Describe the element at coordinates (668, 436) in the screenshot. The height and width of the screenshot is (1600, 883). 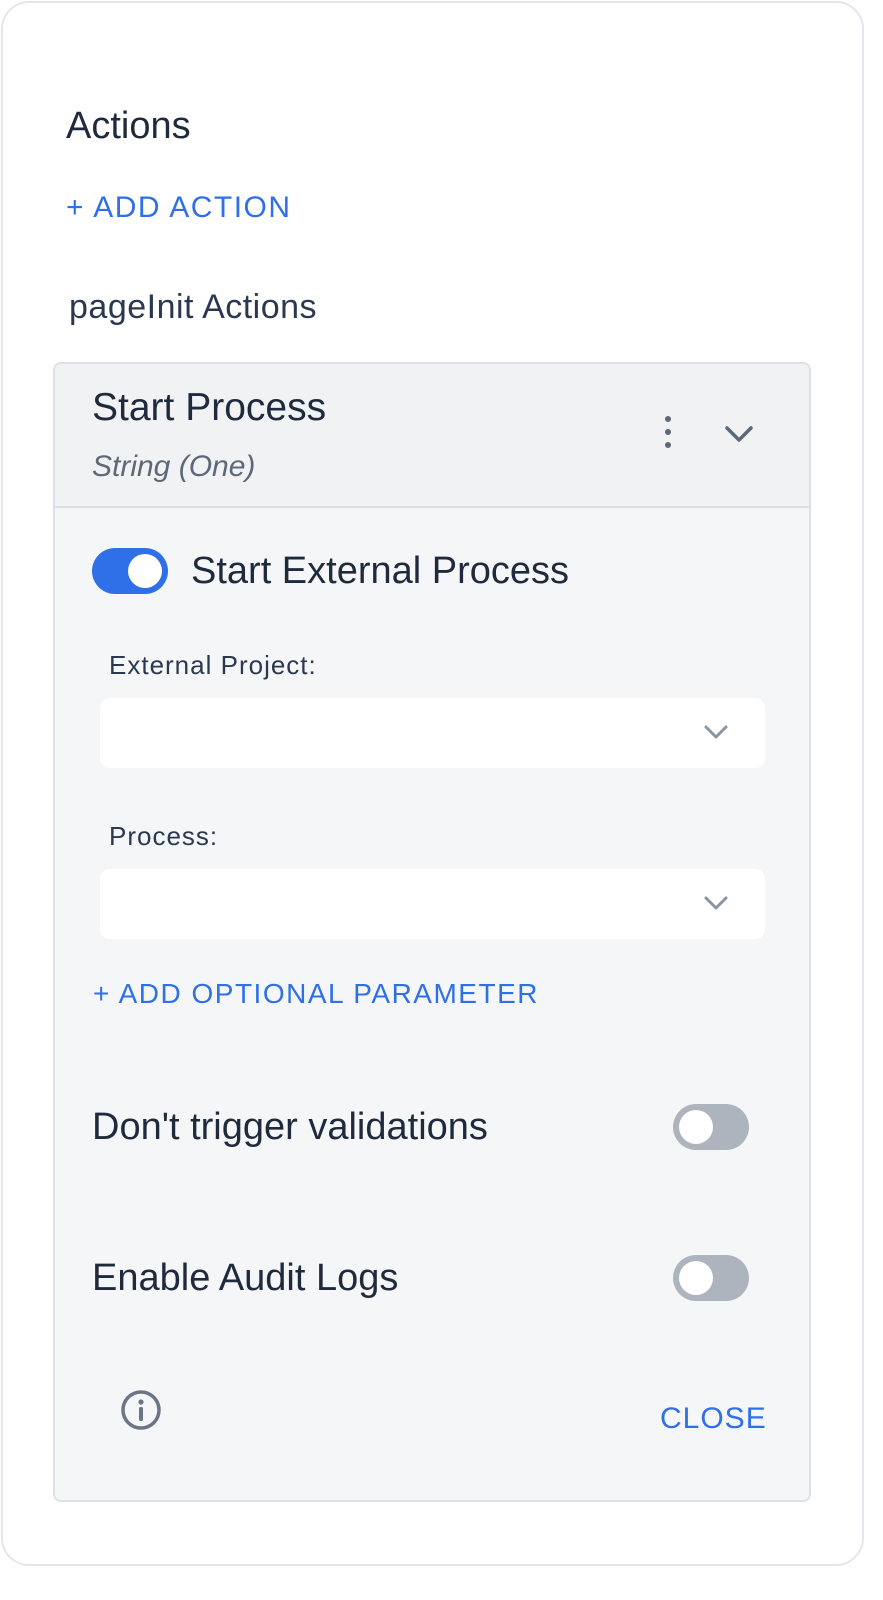
I see `more-options-icon` at that location.